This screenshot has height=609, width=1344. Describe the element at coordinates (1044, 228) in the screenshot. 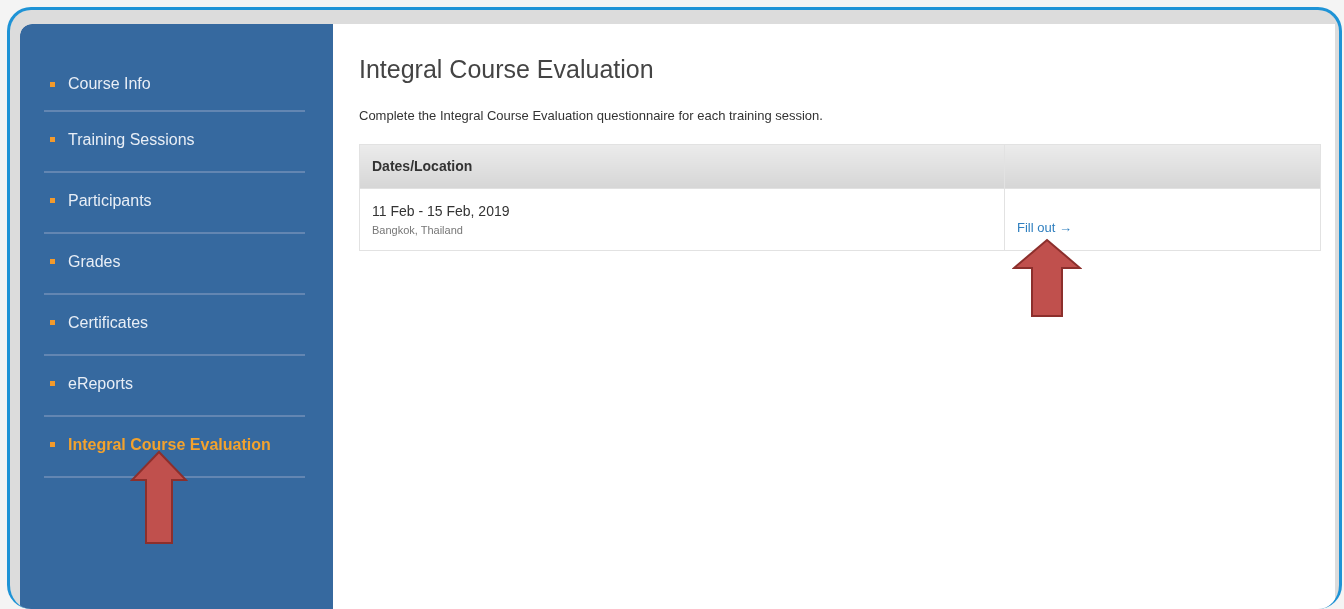

I see `fill-out-link: Fill out →` at that location.